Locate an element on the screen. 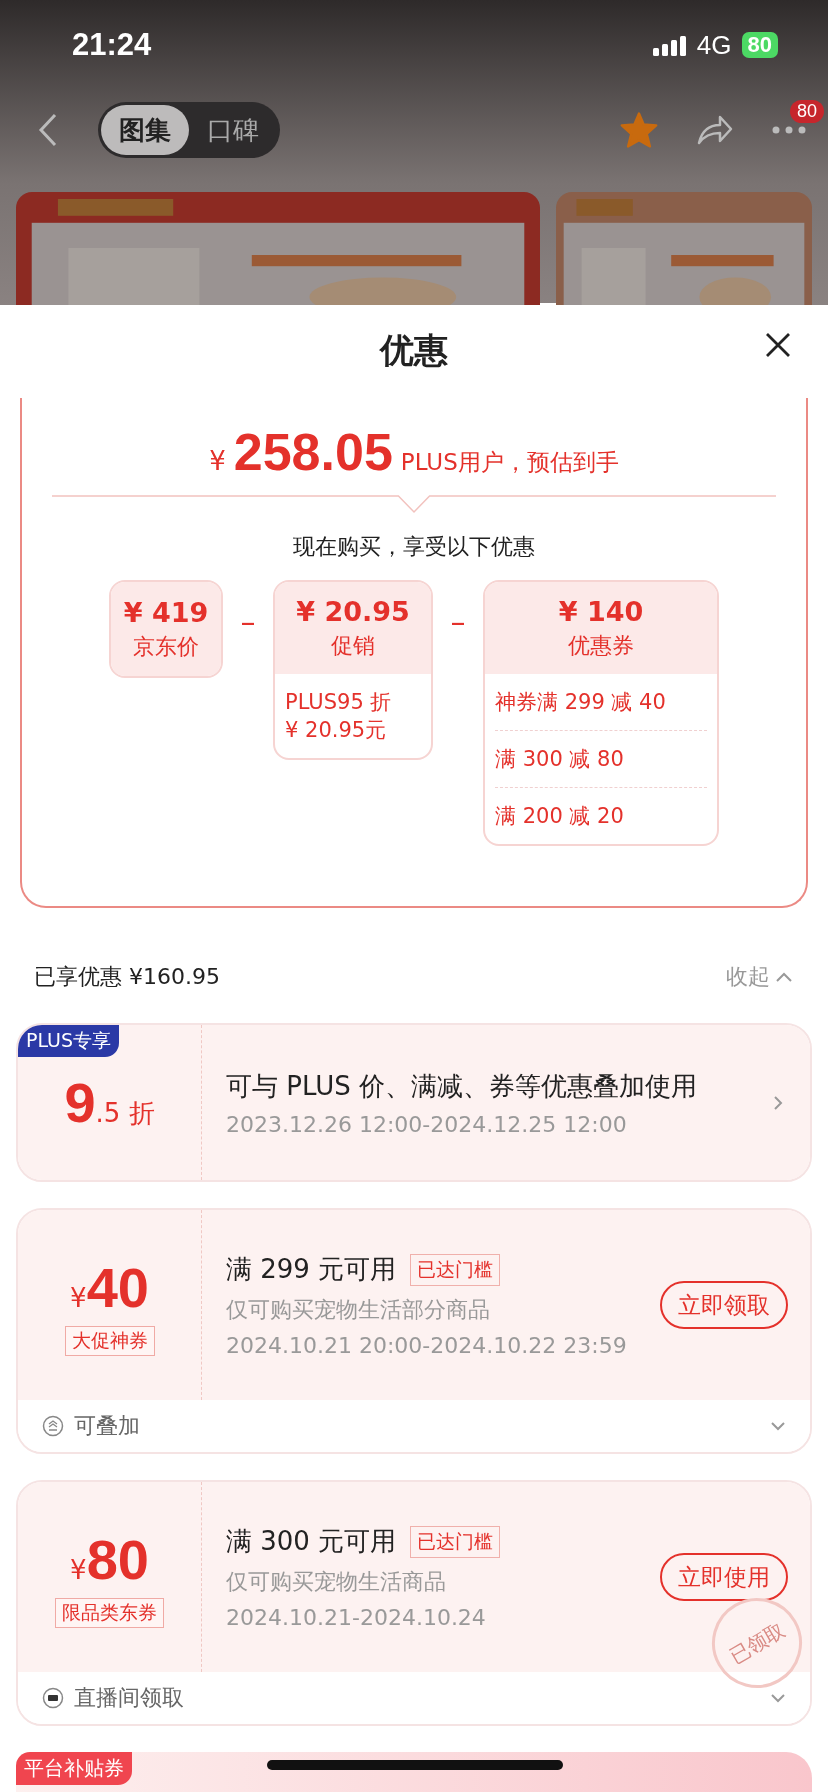  breakdown-heading: 现在购买，享受以下优惠 is located at coordinates (414, 547).